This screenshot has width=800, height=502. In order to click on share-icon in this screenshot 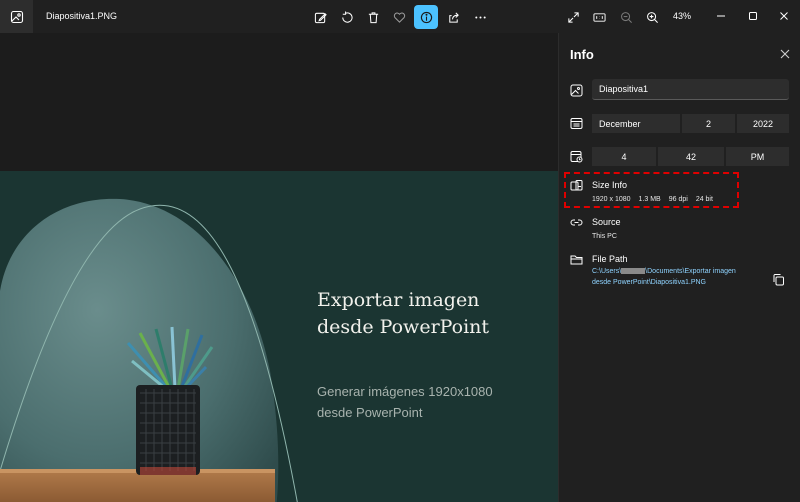, I will do `click(453, 17)`.